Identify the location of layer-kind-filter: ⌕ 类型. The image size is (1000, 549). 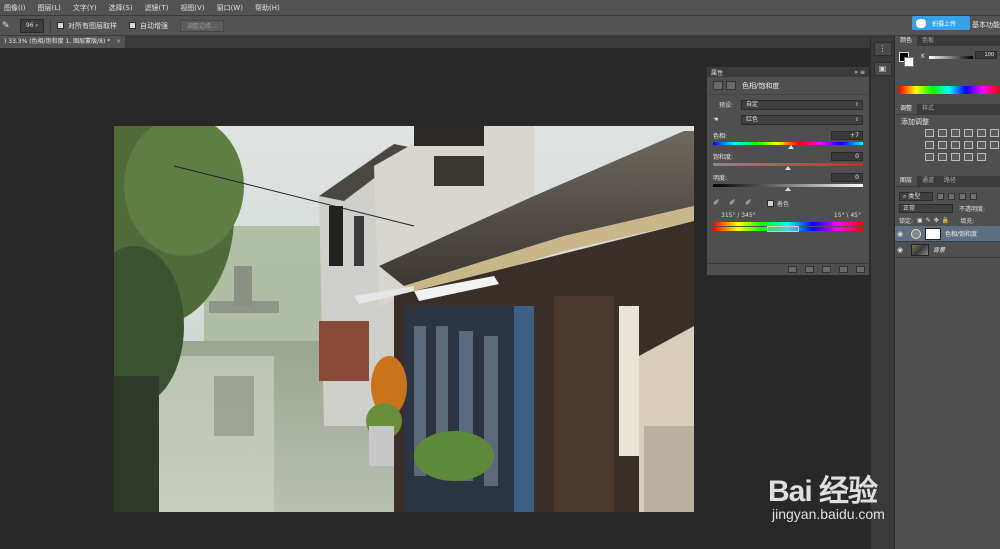
(916, 196).